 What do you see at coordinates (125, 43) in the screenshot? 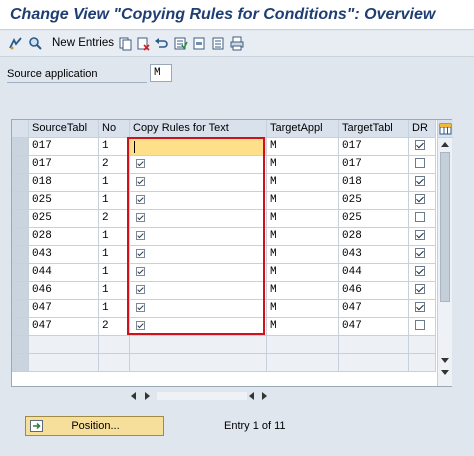
I see `copy-icon` at bounding box center [125, 43].